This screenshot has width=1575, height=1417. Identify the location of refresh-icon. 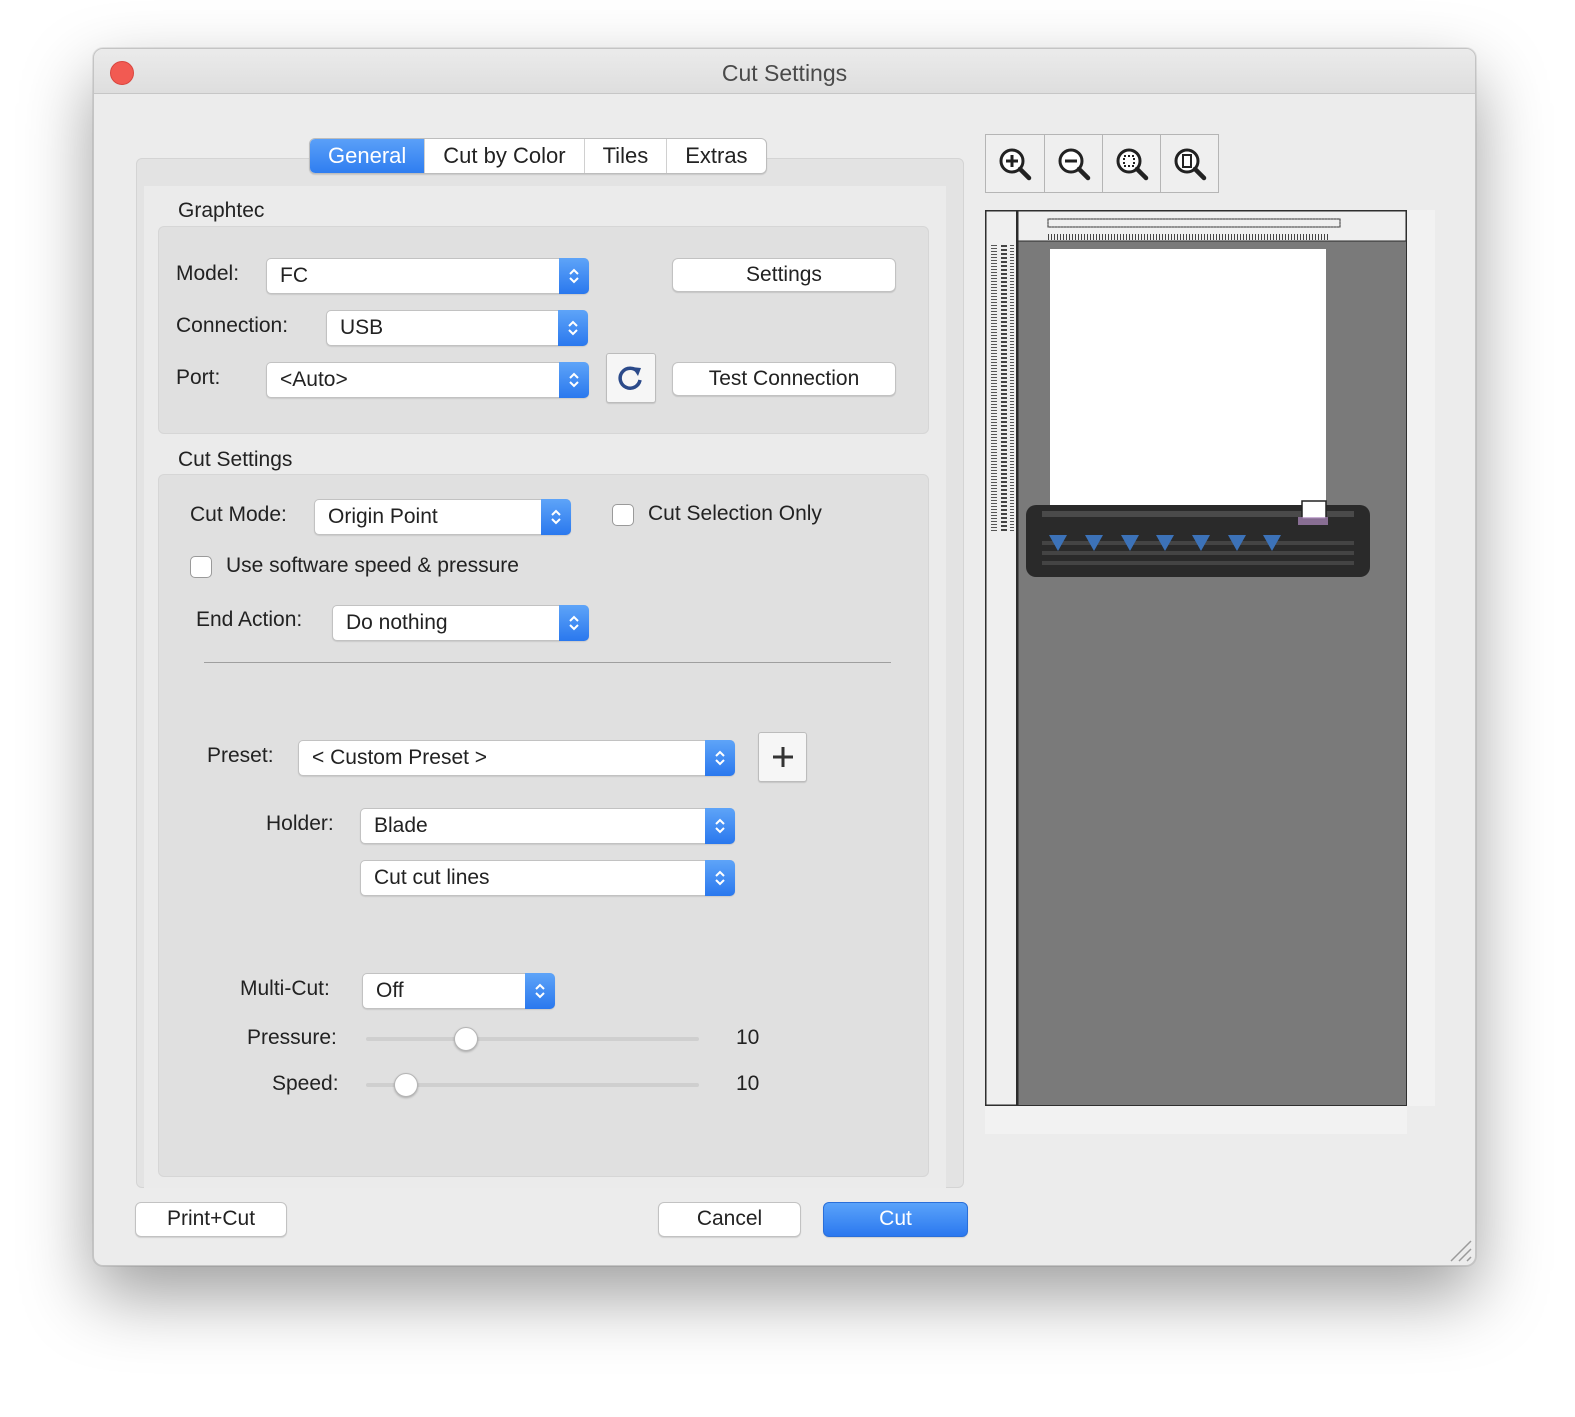
(630, 378).